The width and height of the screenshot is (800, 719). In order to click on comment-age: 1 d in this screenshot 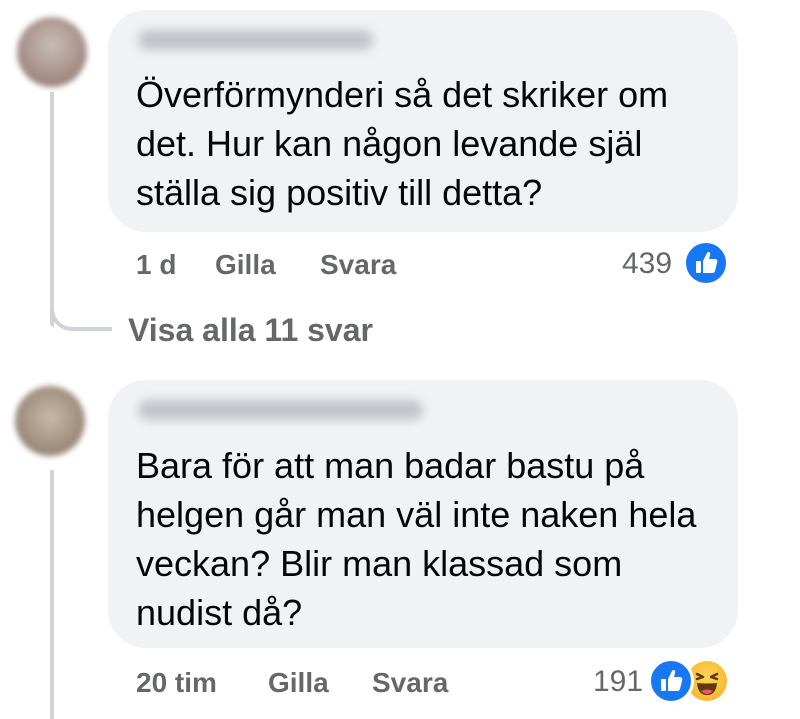, I will do `click(156, 265)`.